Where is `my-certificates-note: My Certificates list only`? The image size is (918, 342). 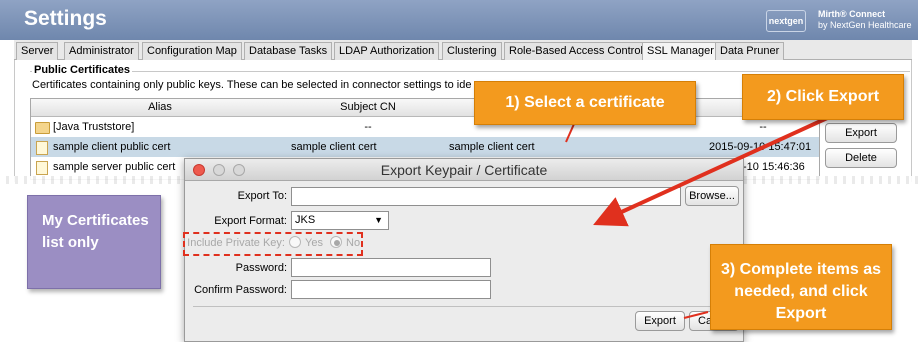
my-certificates-note: My Certificates list only is located at coordinates (94, 242).